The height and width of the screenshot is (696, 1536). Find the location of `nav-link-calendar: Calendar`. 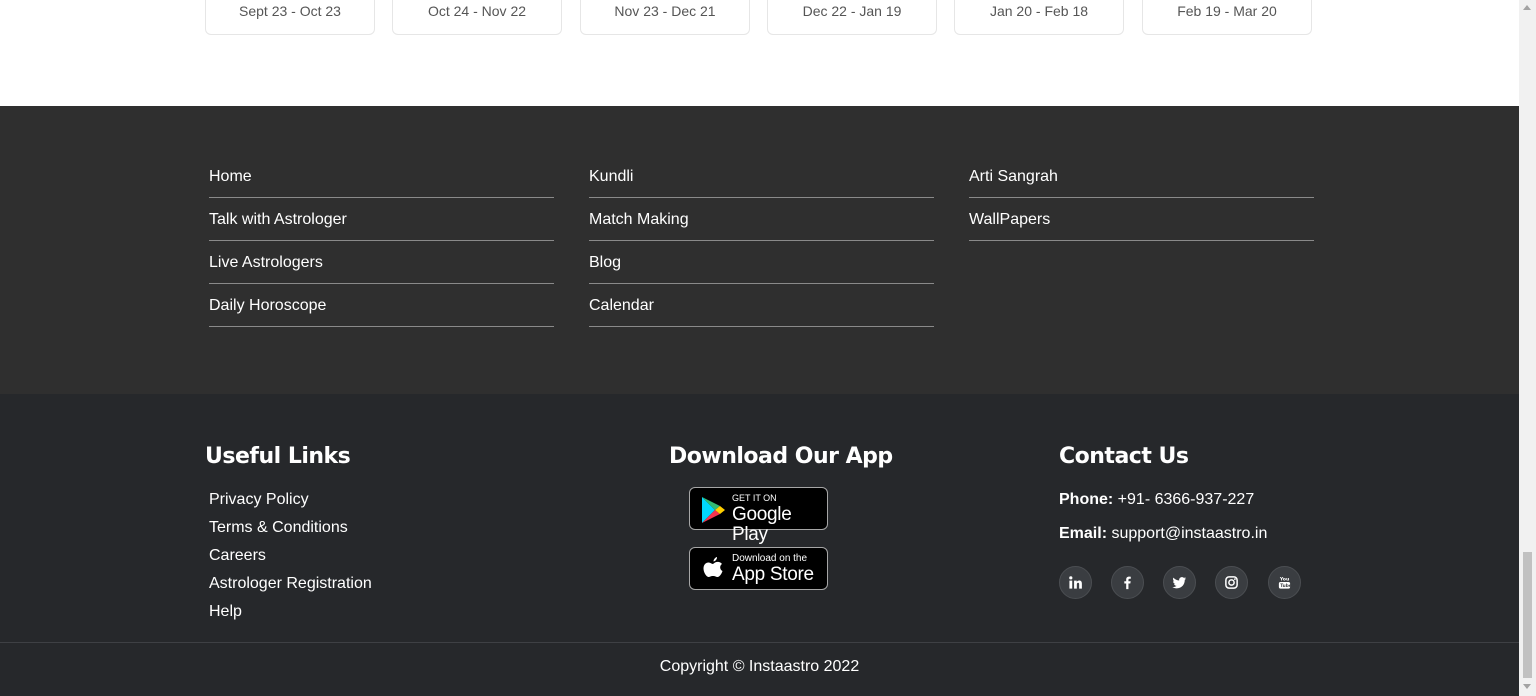

nav-link-calendar: Calendar is located at coordinates (621, 306).